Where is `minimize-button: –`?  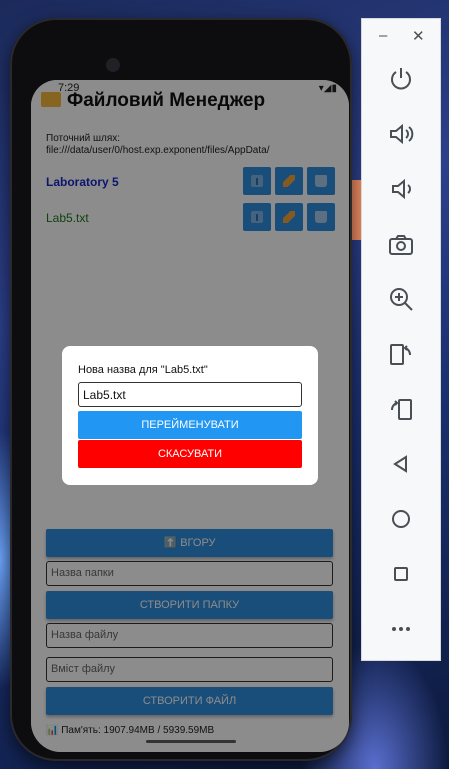 minimize-button: – is located at coordinates (383, 35).